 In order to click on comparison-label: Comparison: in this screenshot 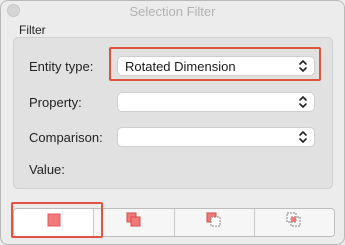, I will do `click(66, 137)`.